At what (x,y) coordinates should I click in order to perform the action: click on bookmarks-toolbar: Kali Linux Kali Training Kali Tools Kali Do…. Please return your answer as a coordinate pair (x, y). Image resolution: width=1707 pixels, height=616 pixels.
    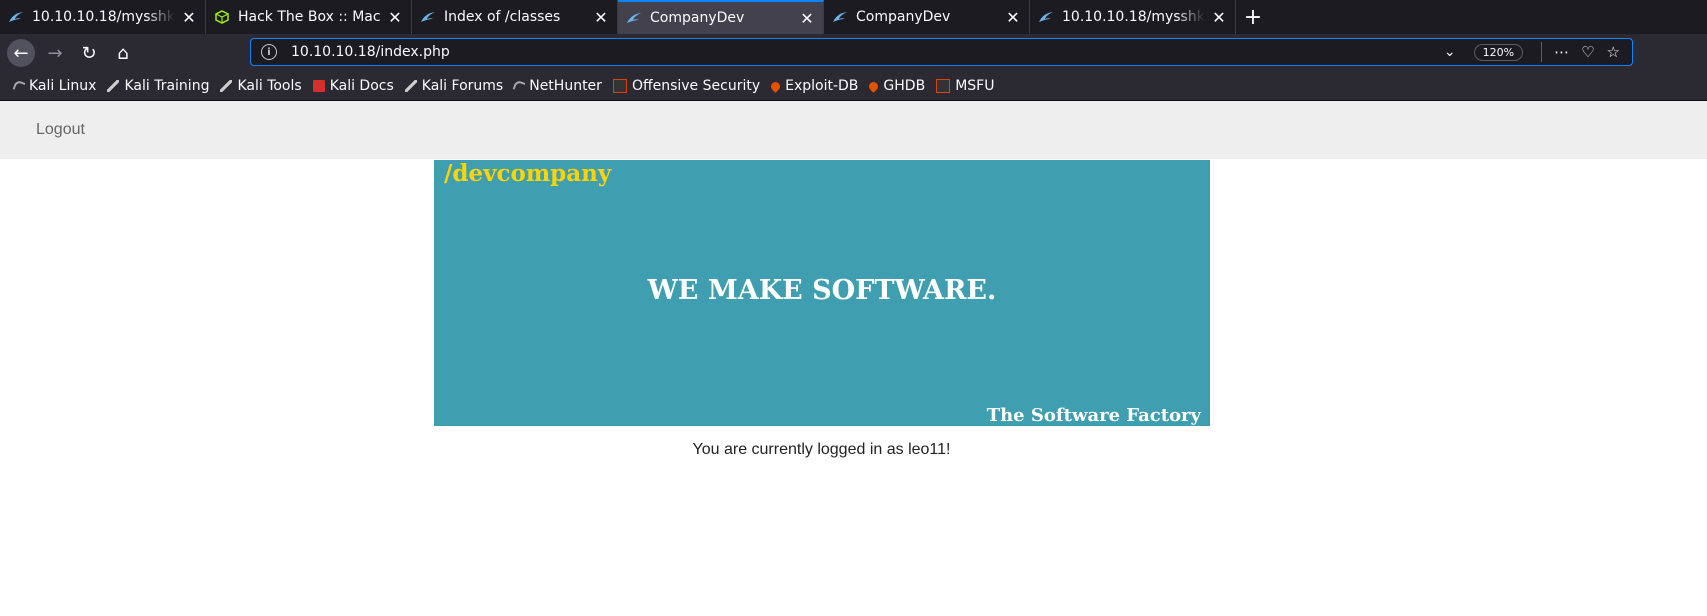
    Looking at the image, I should click on (853, 86).